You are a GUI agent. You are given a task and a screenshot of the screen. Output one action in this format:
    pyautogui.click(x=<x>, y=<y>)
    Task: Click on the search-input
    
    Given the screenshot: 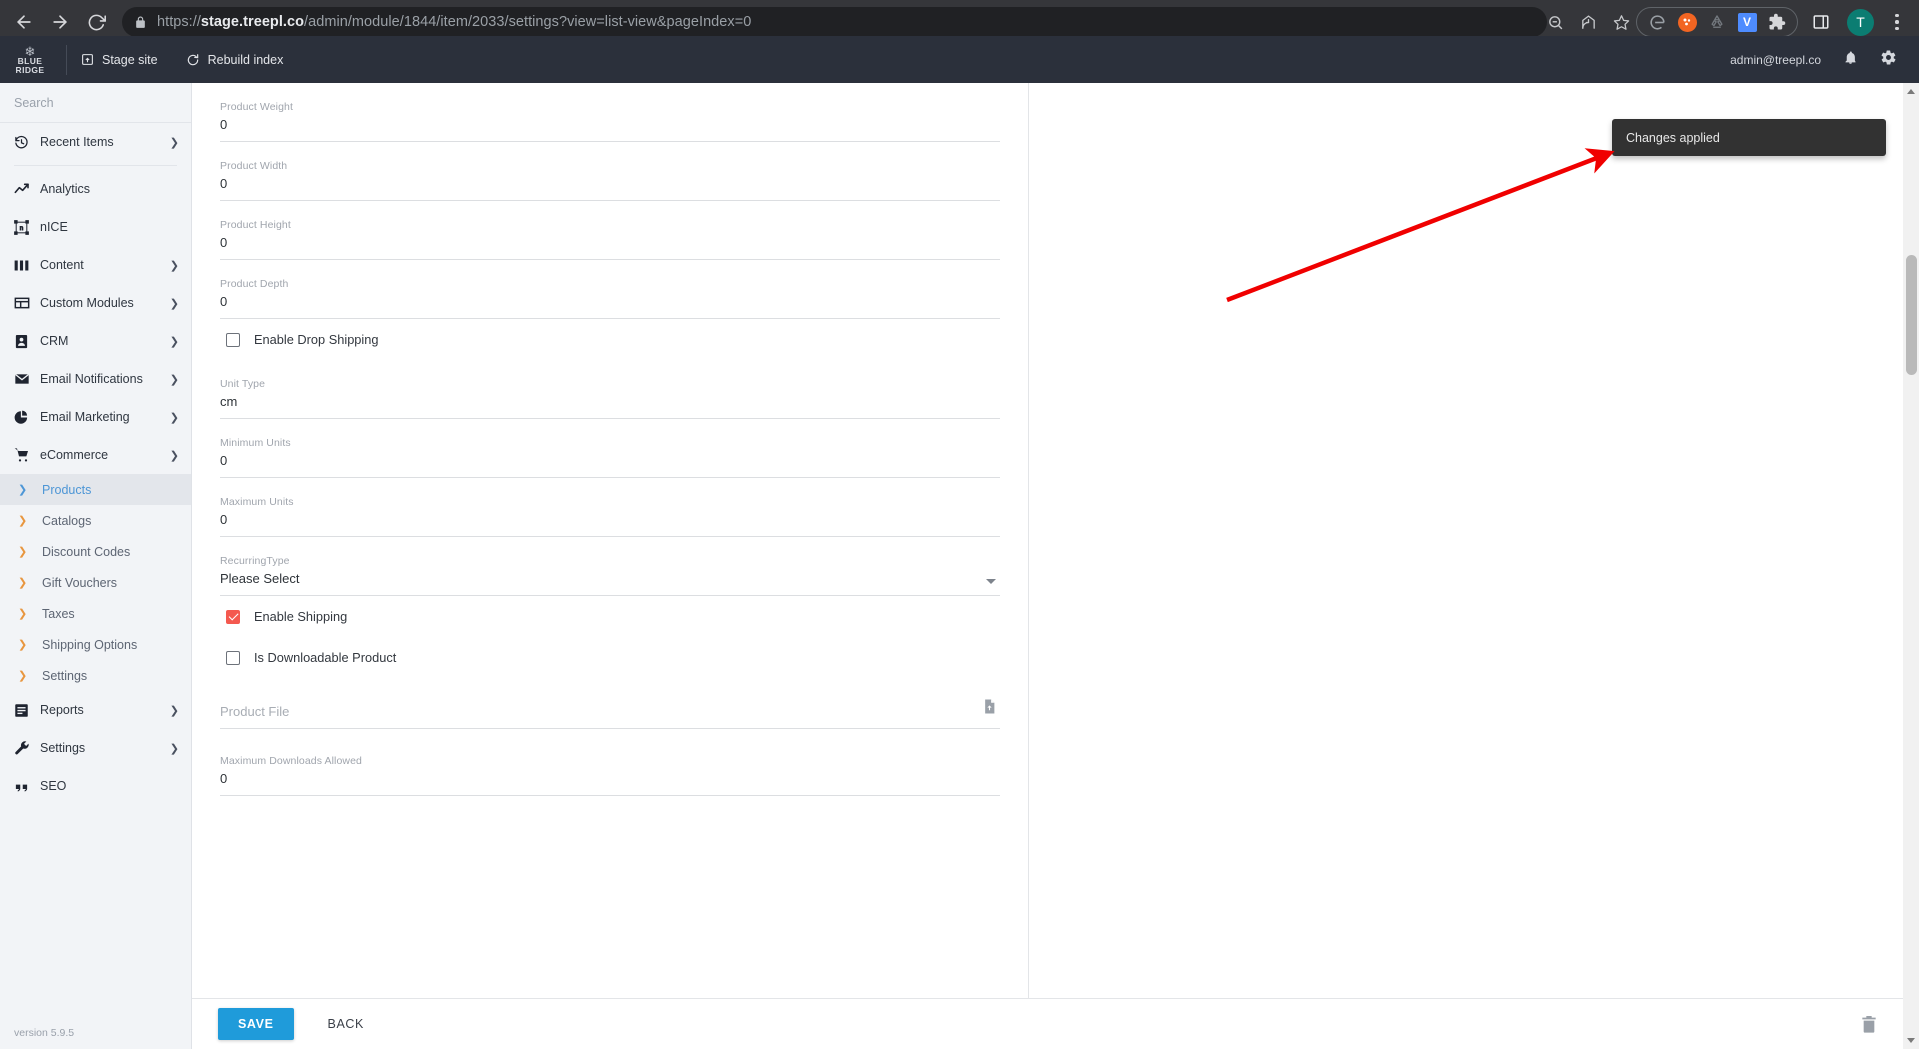 What is the action you would take?
    pyautogui.click(x=95, y=102)
    